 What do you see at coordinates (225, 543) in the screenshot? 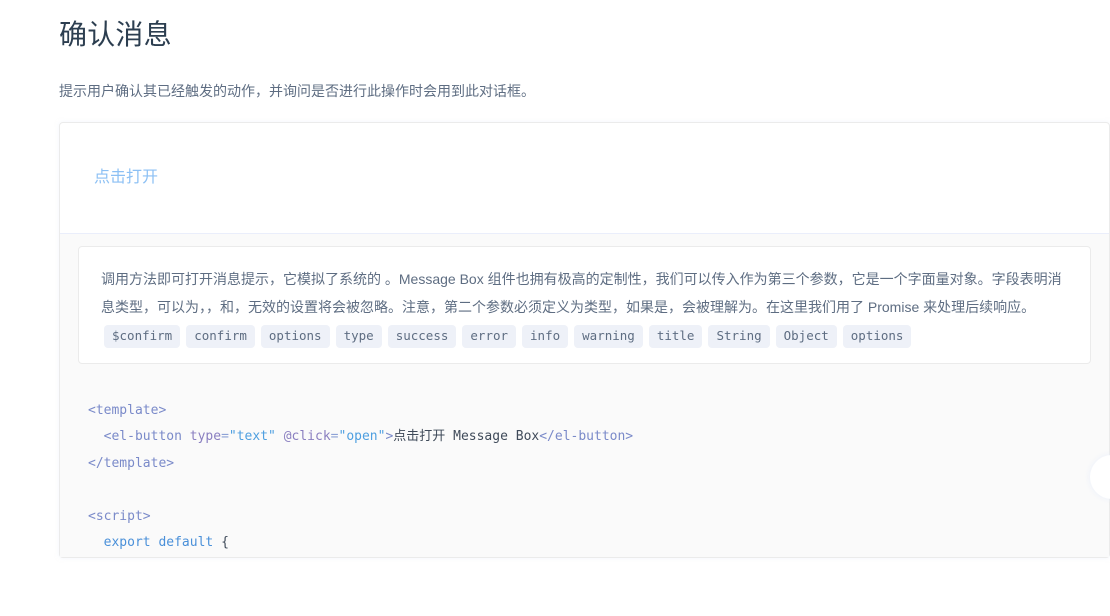
I see `code-token: {` at bounding box center [225, 543].